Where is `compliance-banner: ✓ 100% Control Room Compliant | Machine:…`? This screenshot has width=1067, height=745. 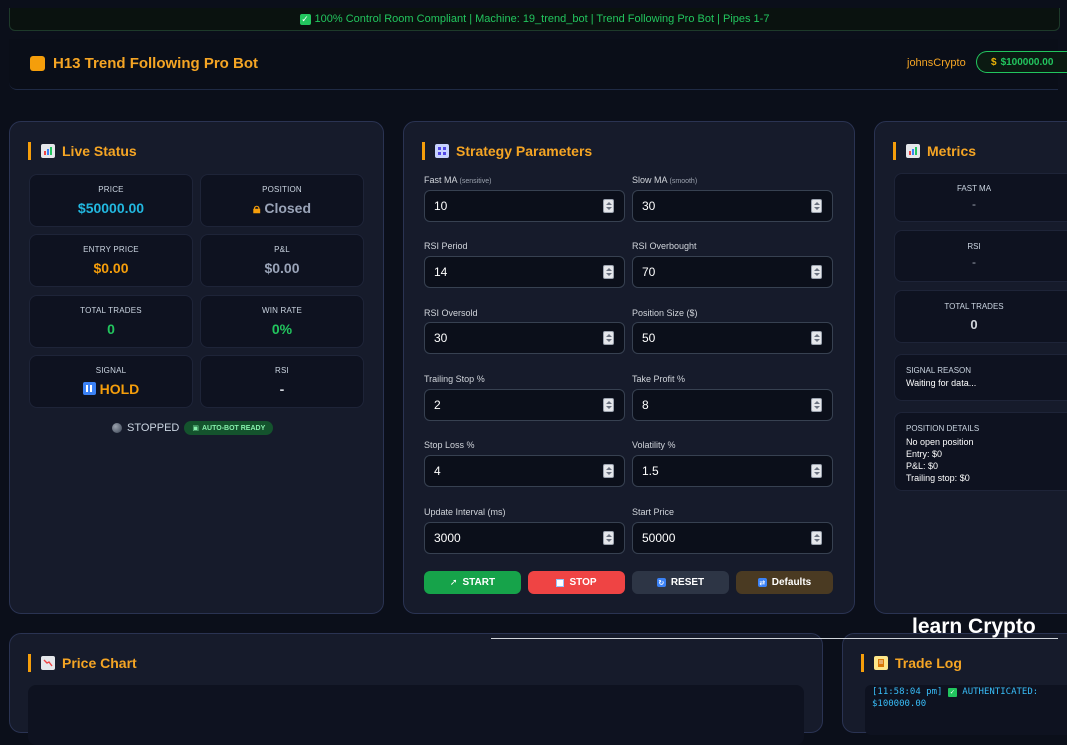 compliance-banner: ✓ 100% Control Room Compliant | Machine:… is located at coordinates (534, 19).